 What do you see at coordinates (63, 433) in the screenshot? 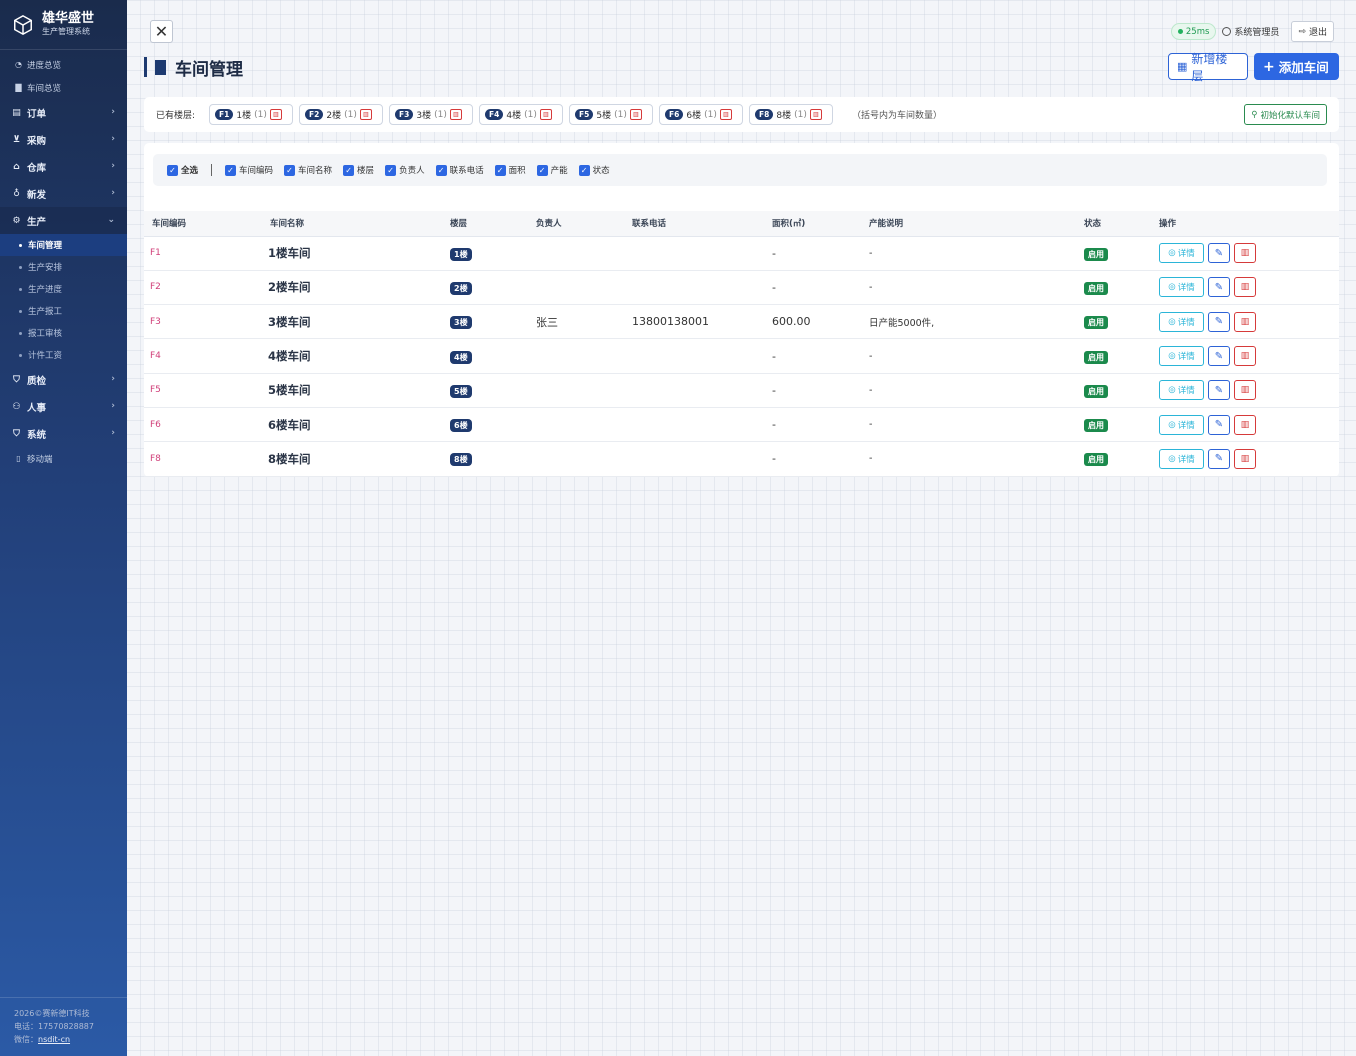
I see `sidebar-group-system: ⛉ 系统 ›` at bounding box center [63, 433].